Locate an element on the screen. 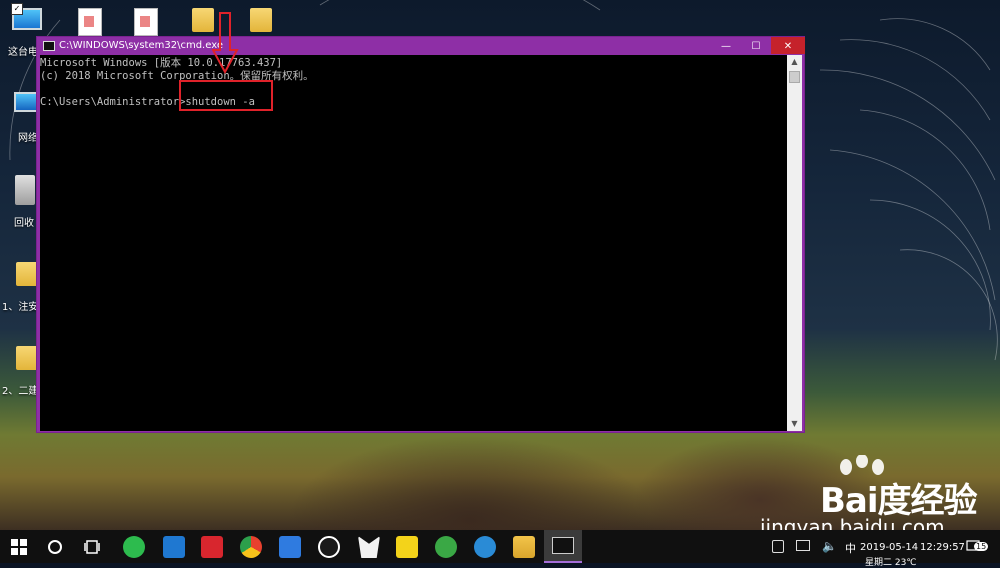 The height and width of the screenshot is (568, 1000). chrome-icon is located at coordinates (251, 547).